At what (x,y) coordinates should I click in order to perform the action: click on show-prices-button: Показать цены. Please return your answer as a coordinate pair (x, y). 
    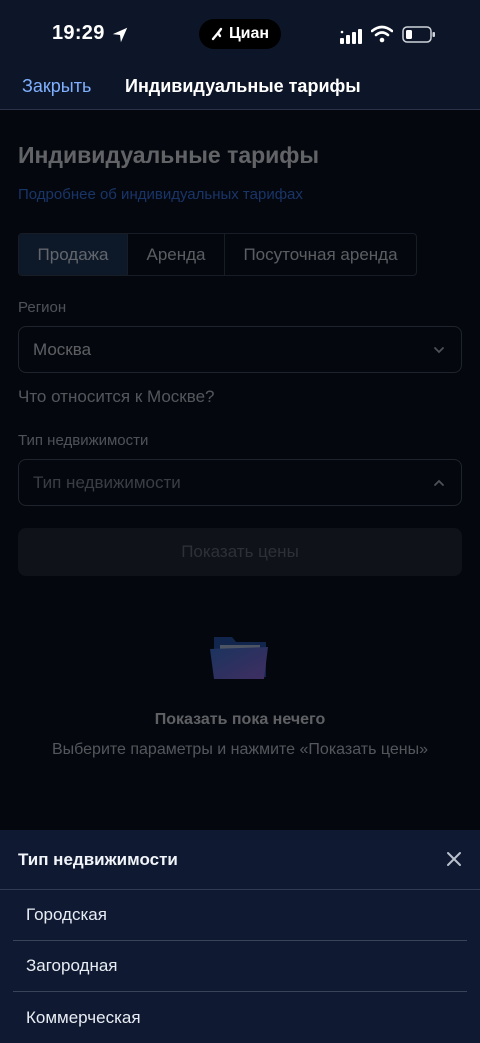
    Looking at the image, I should click on (240, 552).